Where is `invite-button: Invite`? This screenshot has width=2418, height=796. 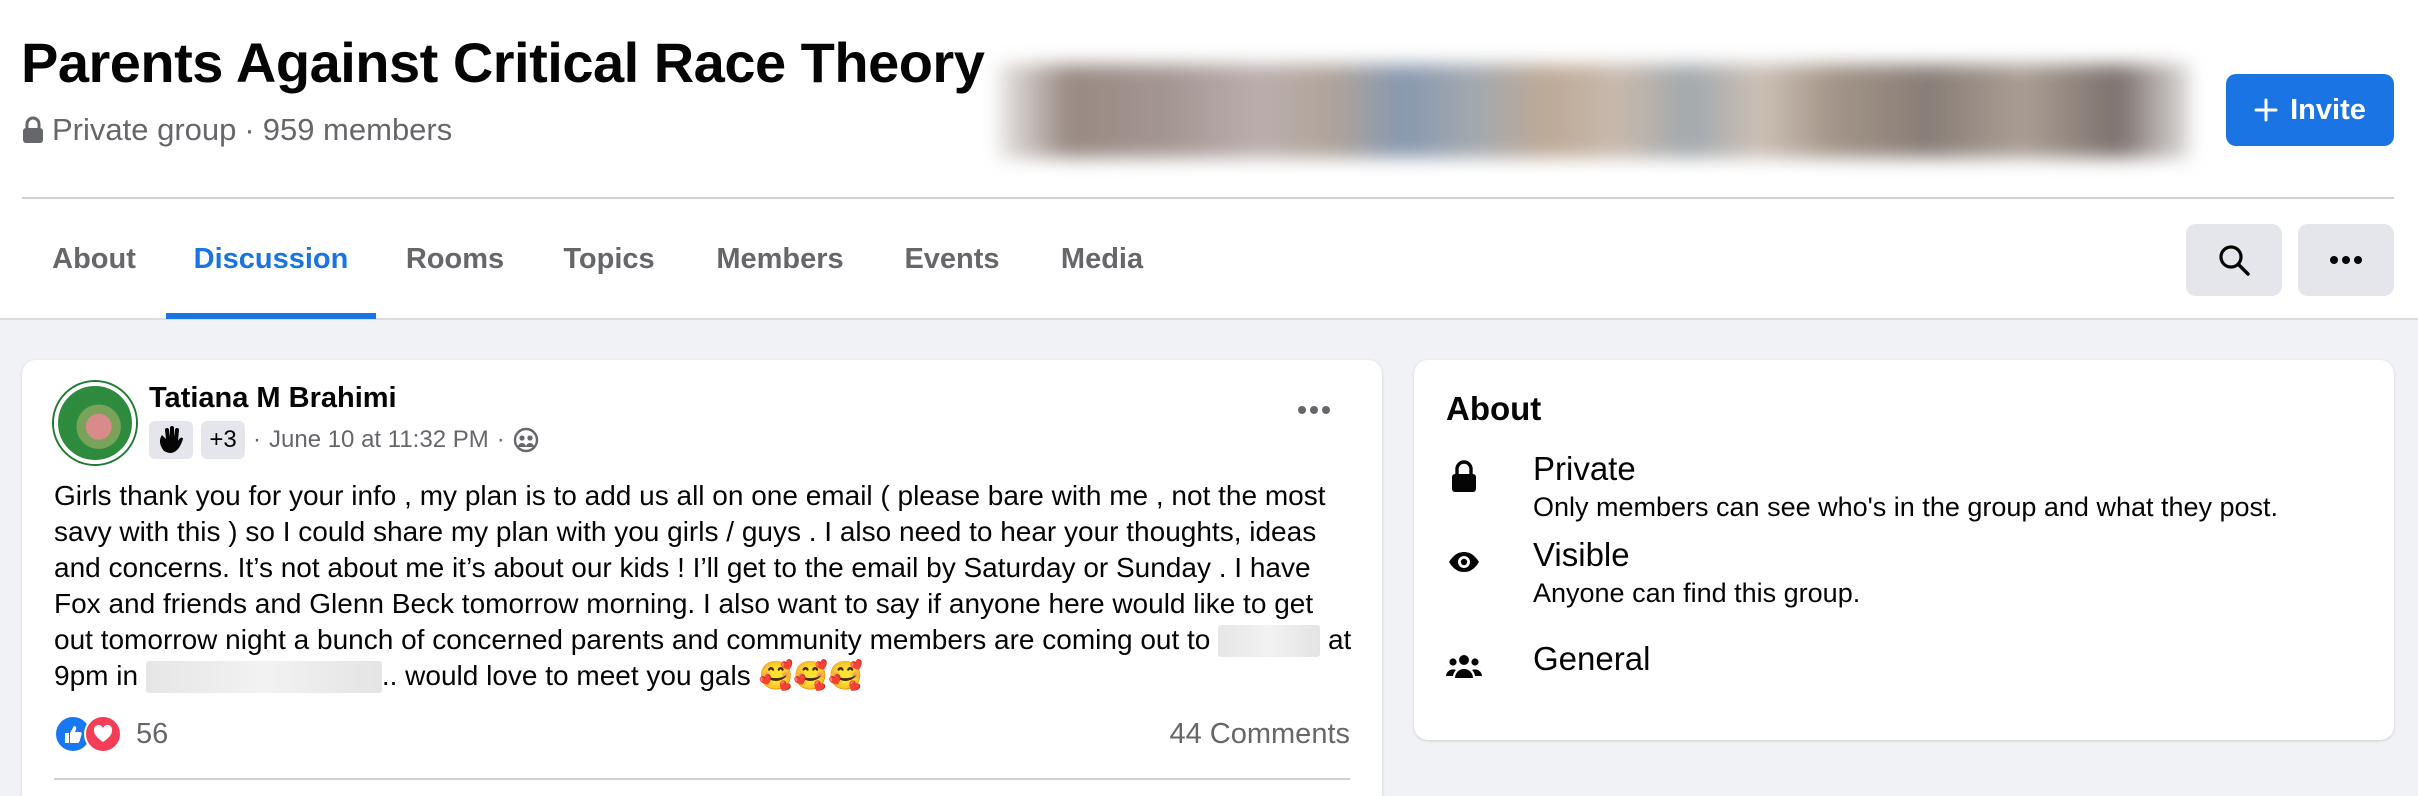 invite-button: Invite is located at coordinates (2310, 110).